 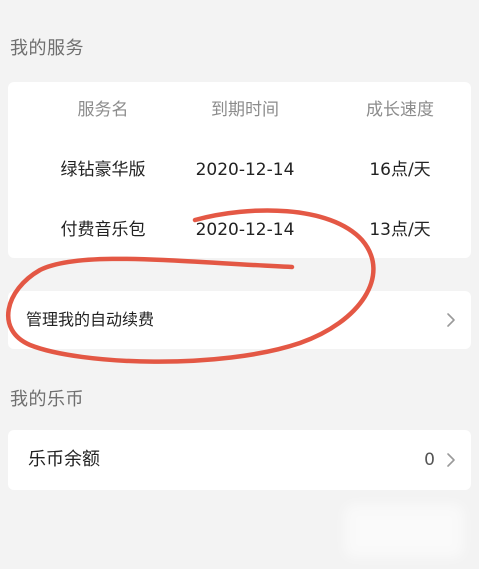 I want to click on watermark-blur, so click(x=404, y=531).